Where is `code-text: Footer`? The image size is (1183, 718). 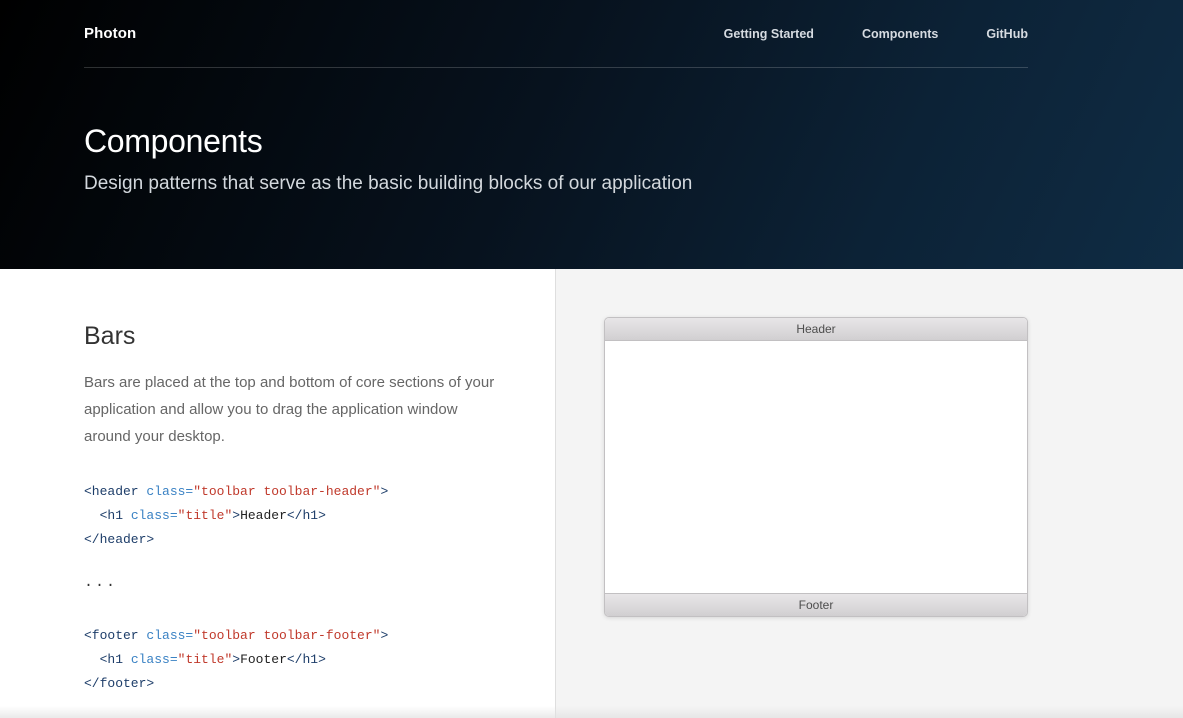 code-text: Footer is located at coordinates (263, 659).